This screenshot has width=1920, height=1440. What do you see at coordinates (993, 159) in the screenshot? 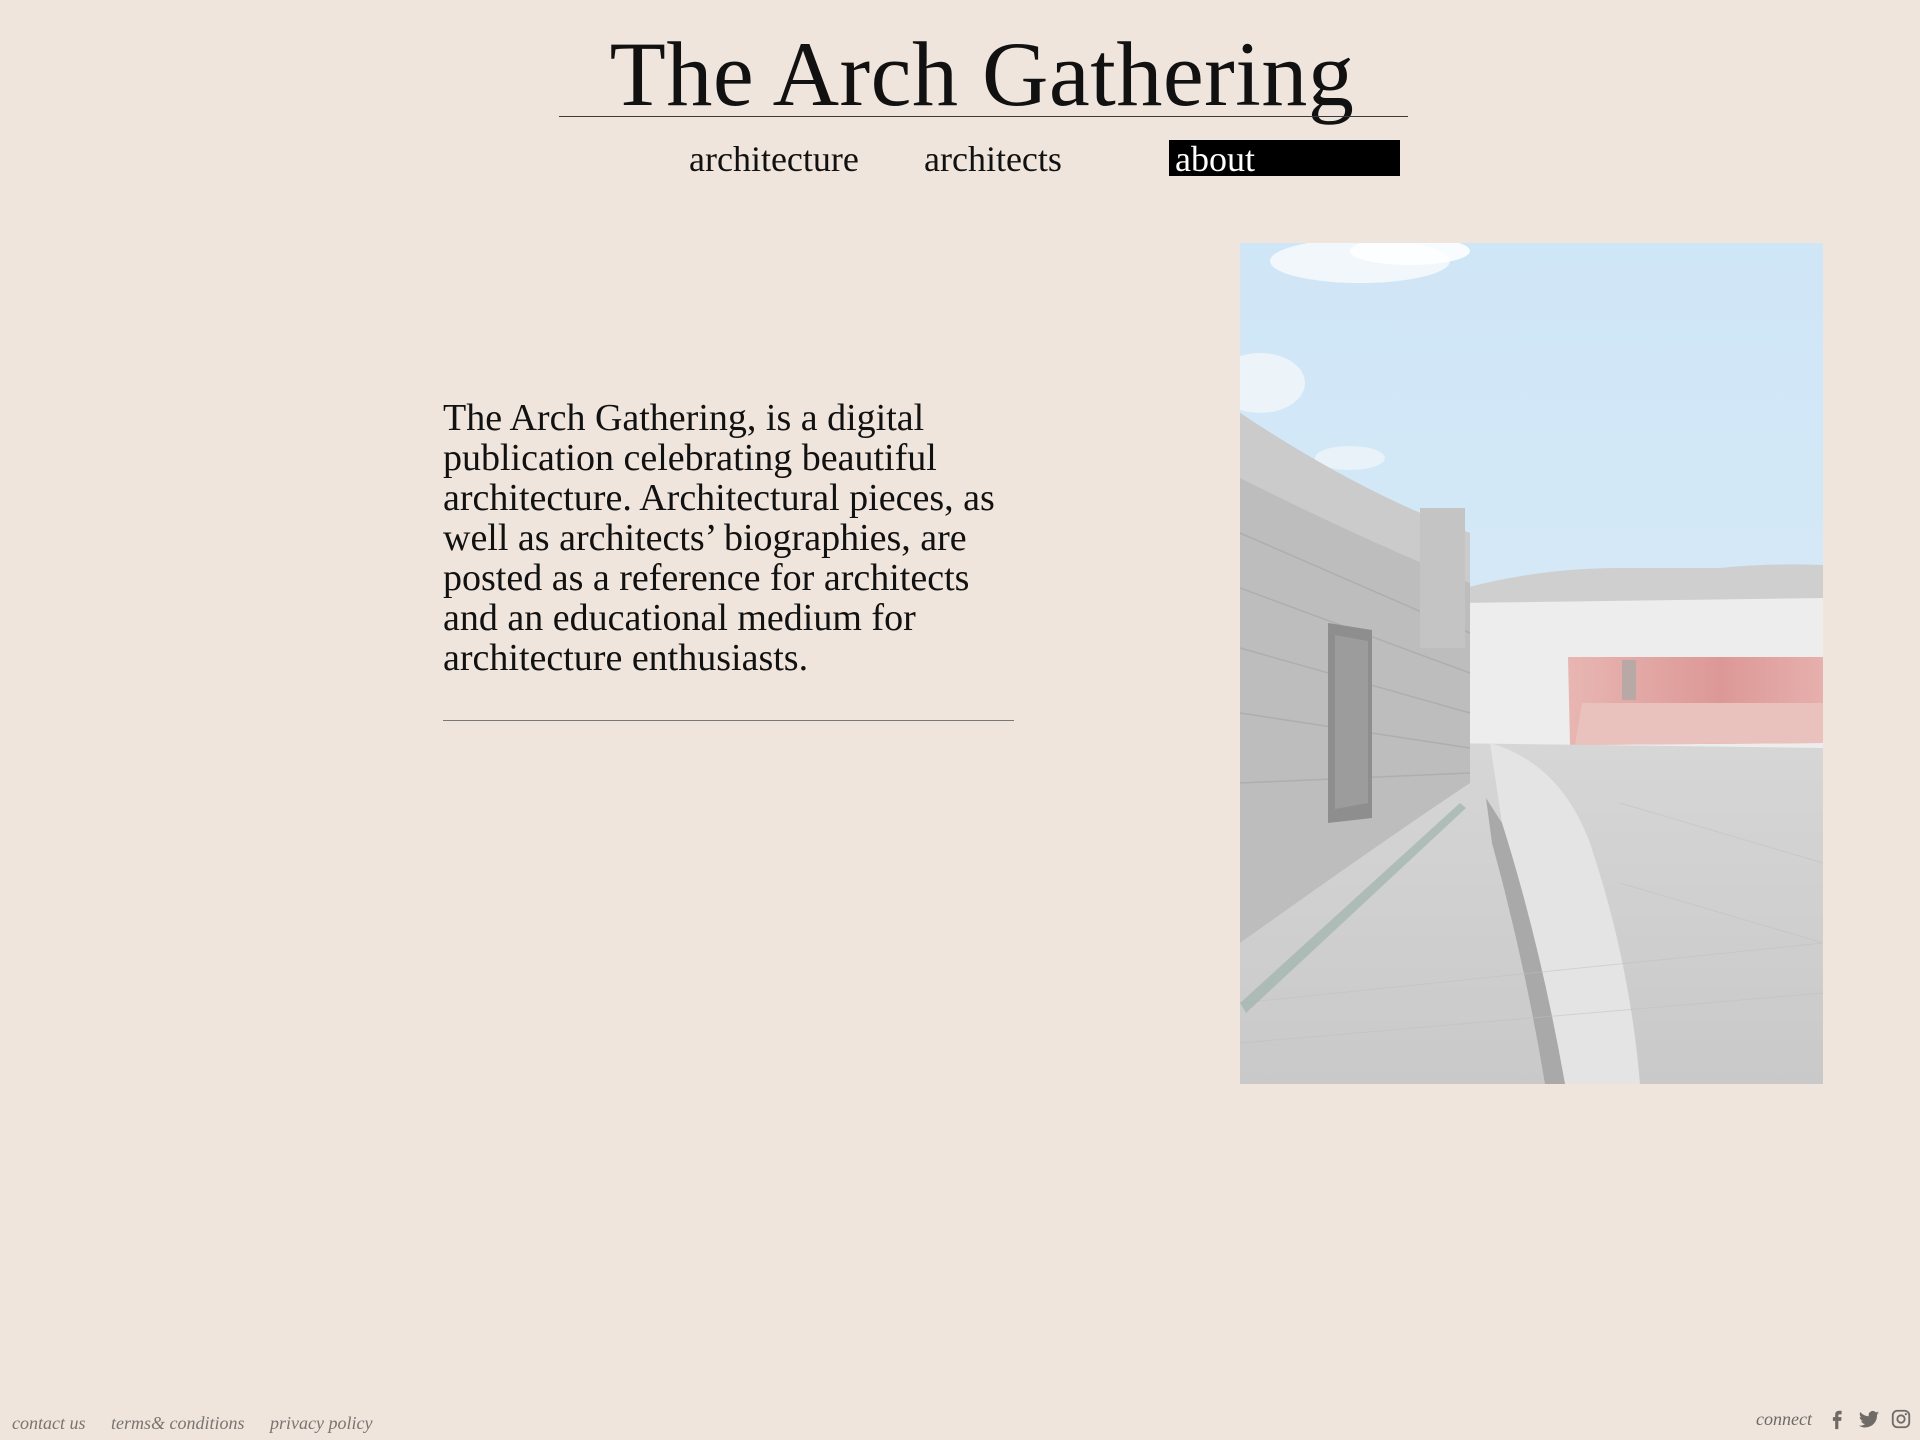
I see `nav-item-architects: architects` at bounding box center [993, 159].